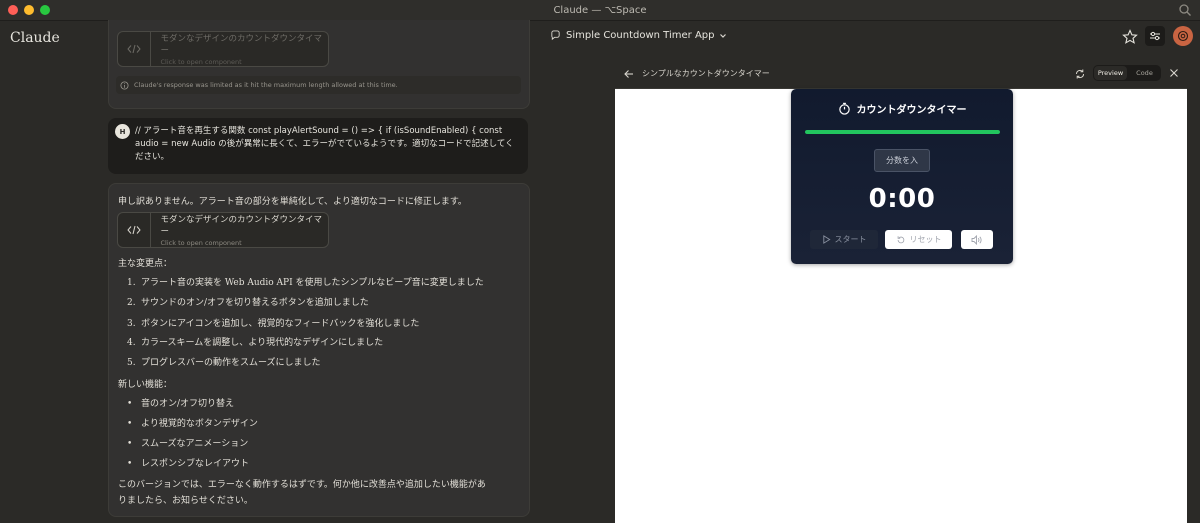 Image resolution: width=1200 pixels, height=523 pixels. I want to click on speaker-icon, so click(976, 239).